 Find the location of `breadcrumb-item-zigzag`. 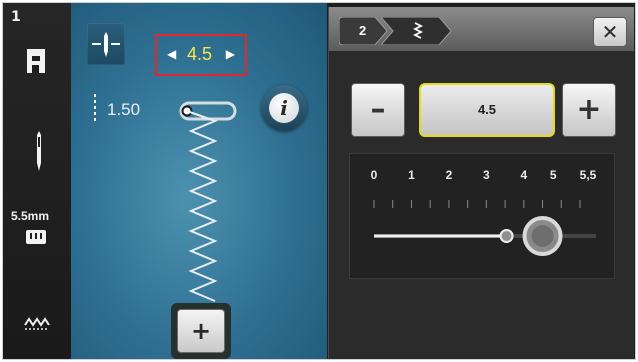

breadcrumb-item-zigzag is located at coordinates (416, 31).